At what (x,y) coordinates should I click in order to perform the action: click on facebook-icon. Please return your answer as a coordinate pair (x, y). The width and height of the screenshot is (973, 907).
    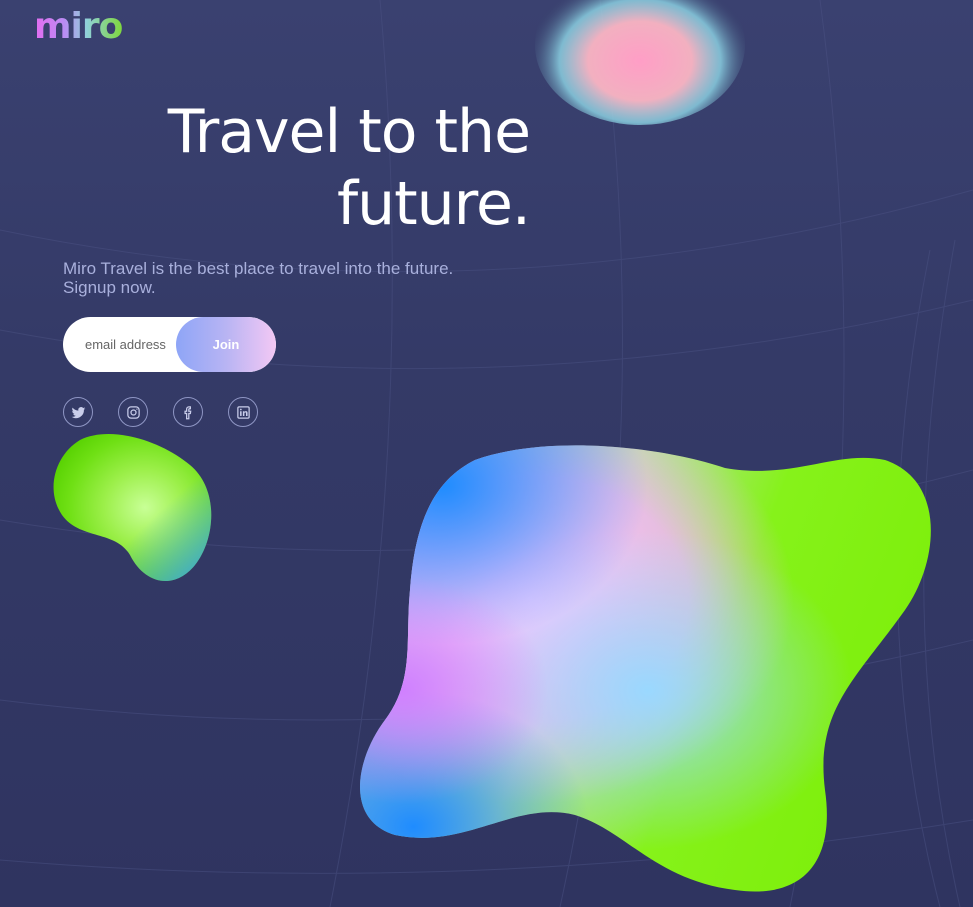
    Looking at the image, I should click on (187, 412).